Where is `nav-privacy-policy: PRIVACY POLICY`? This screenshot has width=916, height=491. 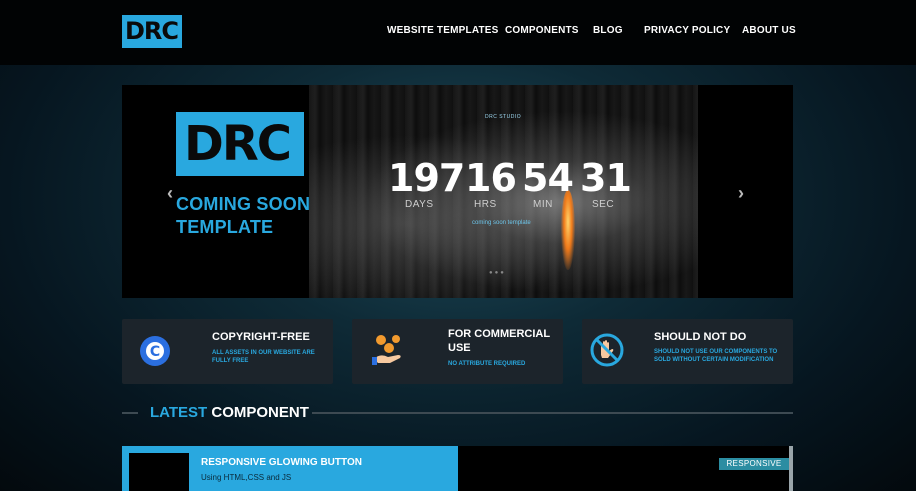 nav-privacy-policy: PRIVACY POLICY is located at coordinates (687, 30).